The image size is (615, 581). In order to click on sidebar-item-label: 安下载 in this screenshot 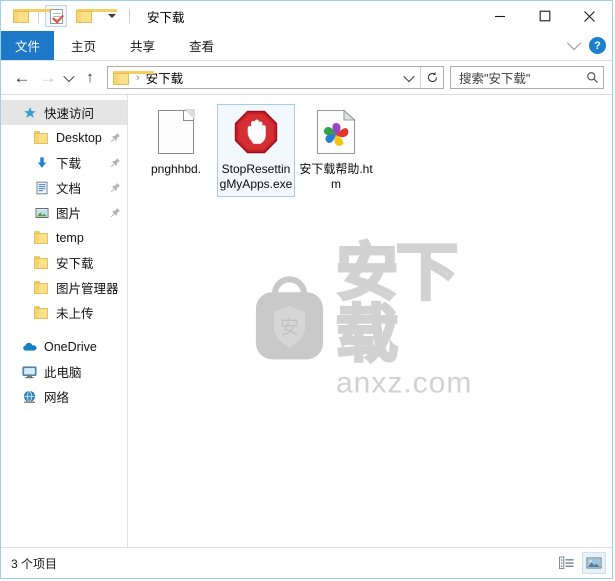, I will do `click(75, 264)`.